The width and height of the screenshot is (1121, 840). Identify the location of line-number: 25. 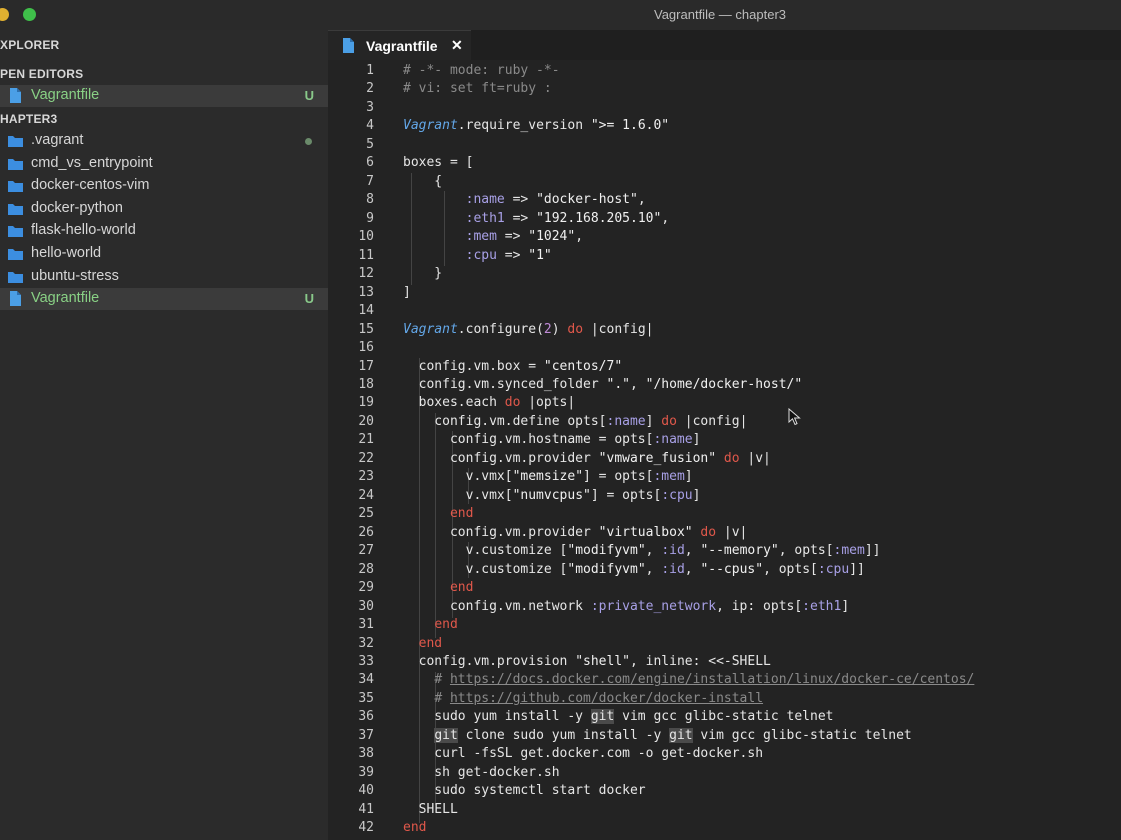
(366, 514).